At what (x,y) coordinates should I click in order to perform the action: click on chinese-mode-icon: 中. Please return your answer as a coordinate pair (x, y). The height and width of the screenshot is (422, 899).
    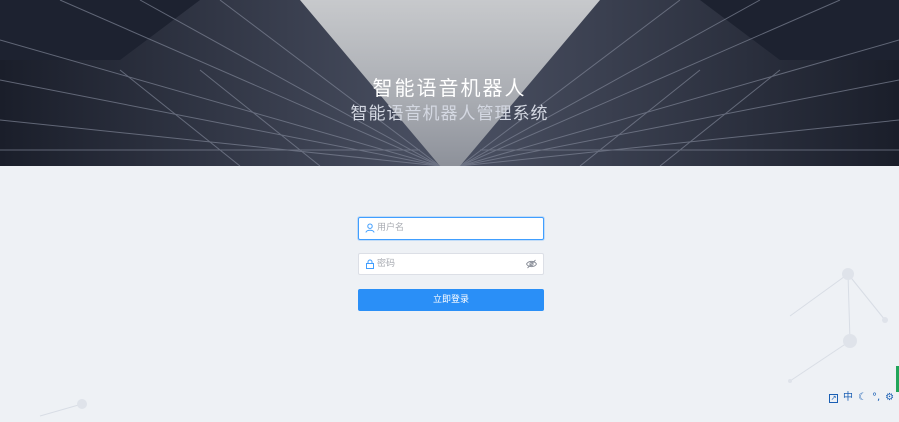
    Looking at the image, I should click on (848, 398).